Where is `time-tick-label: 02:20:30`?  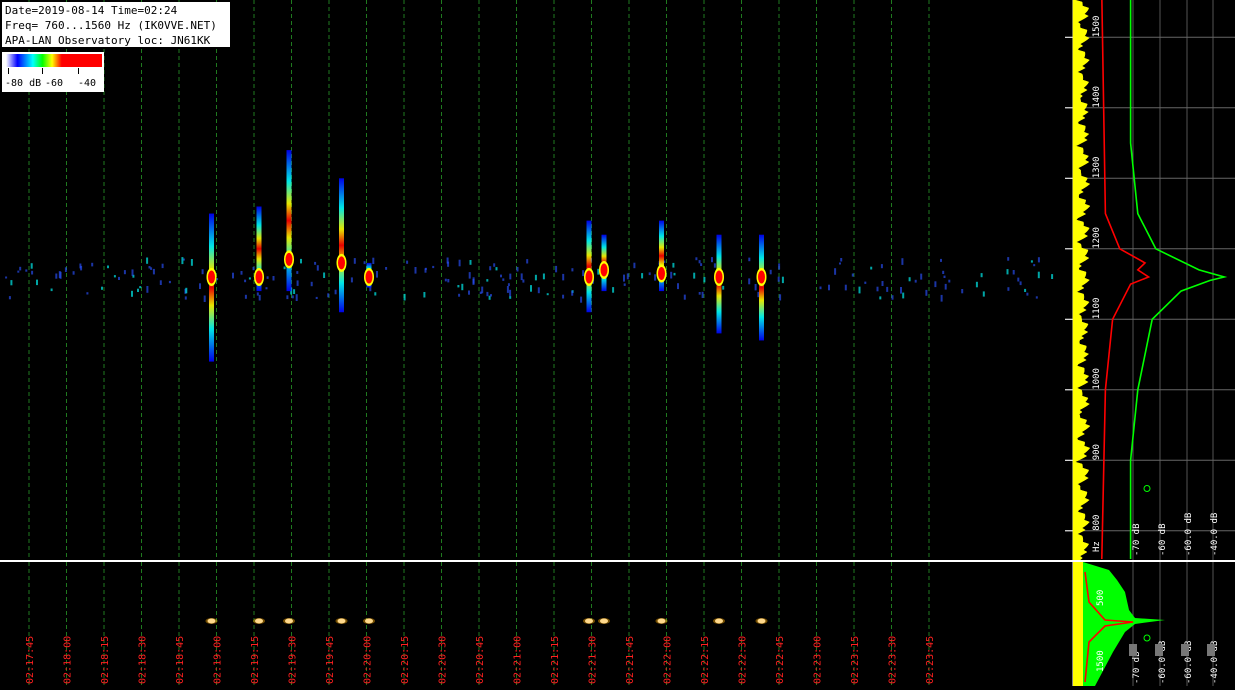 time-tick-label: 02:20:30 is located at coordinates (443, 660).